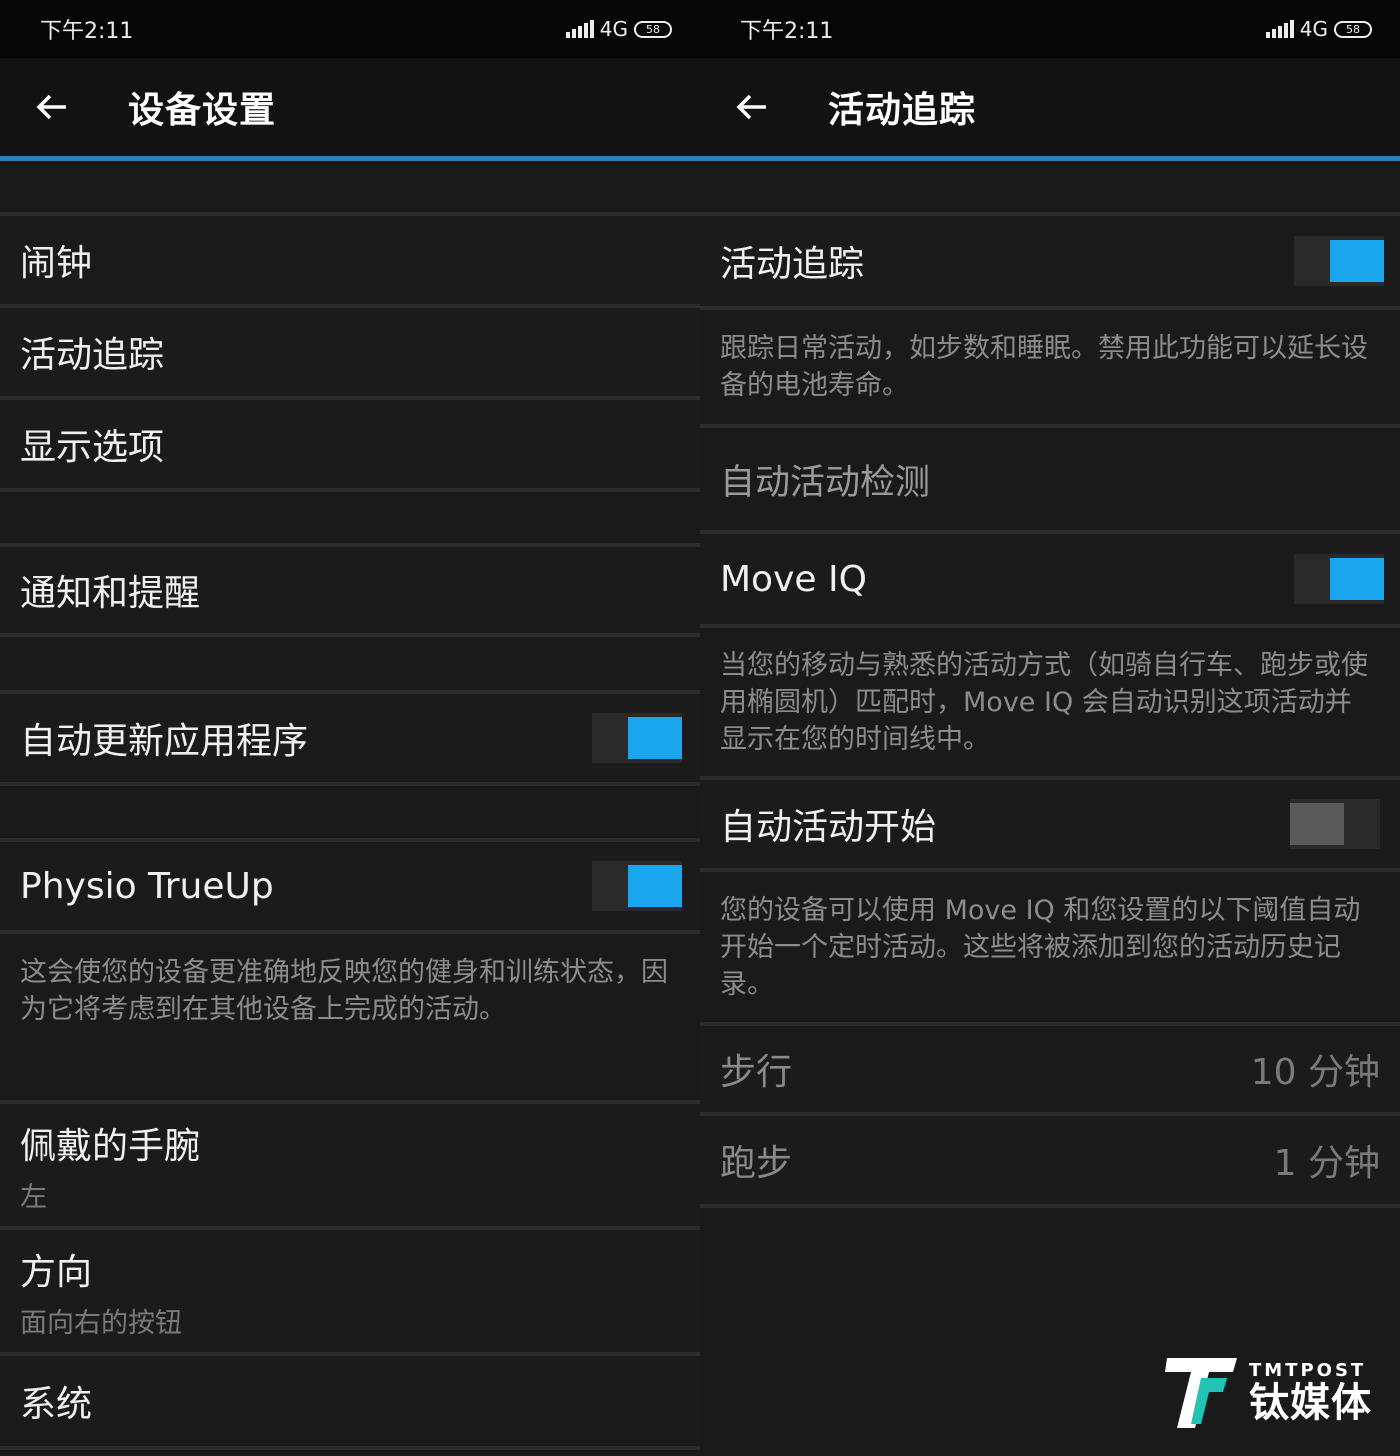  What do you see at coordinates (825, 482) in the screenshot?
I see `auto-detect-section-header: 自动活动检测` at bounding box center [825, 482].